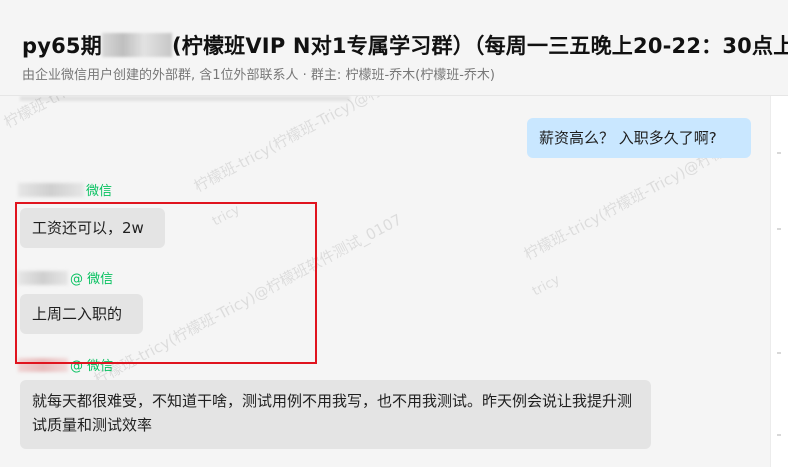 This screenshot has height=467, width=788. What do you see at coordinates (111, 114) in the screenshot?
I see `watermark: 柠檬班-tricy(柠檬班-Tricy)@柠檬班` at bounding box center [111, 114].